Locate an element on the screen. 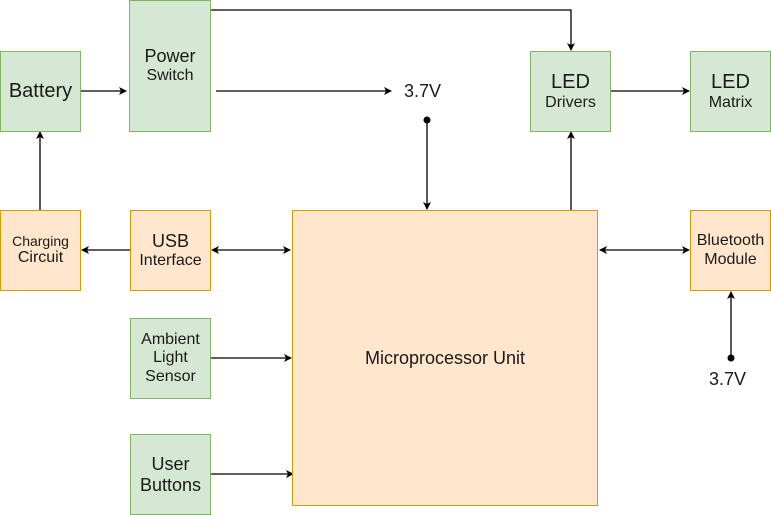 The image size is (771, 515). led-drivers-block: LED Drivers is located at coordinates (570, 91).